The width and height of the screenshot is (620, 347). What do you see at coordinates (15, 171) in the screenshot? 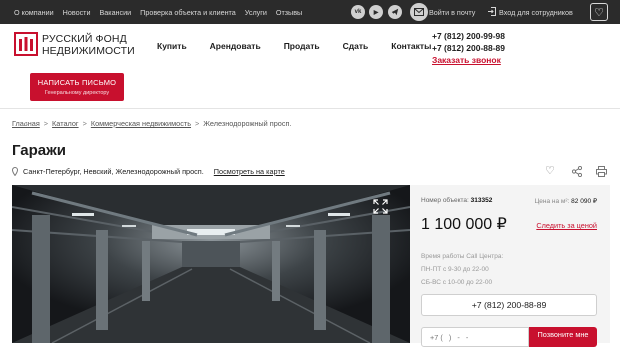
I see `location-pin-icon` at bounding box center [15, 171].